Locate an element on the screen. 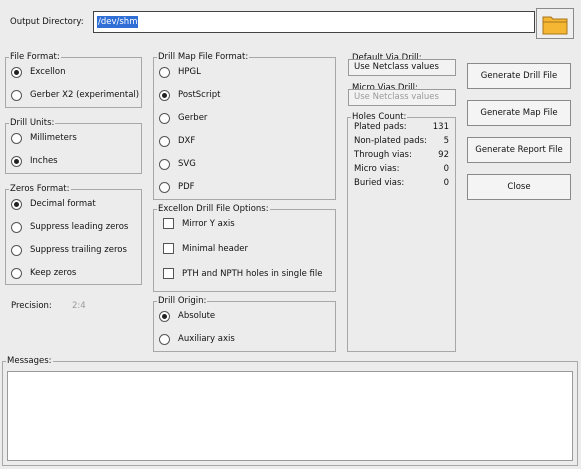  radio-decimal-format-label: Decimal format is located at coordinates (63, 204).